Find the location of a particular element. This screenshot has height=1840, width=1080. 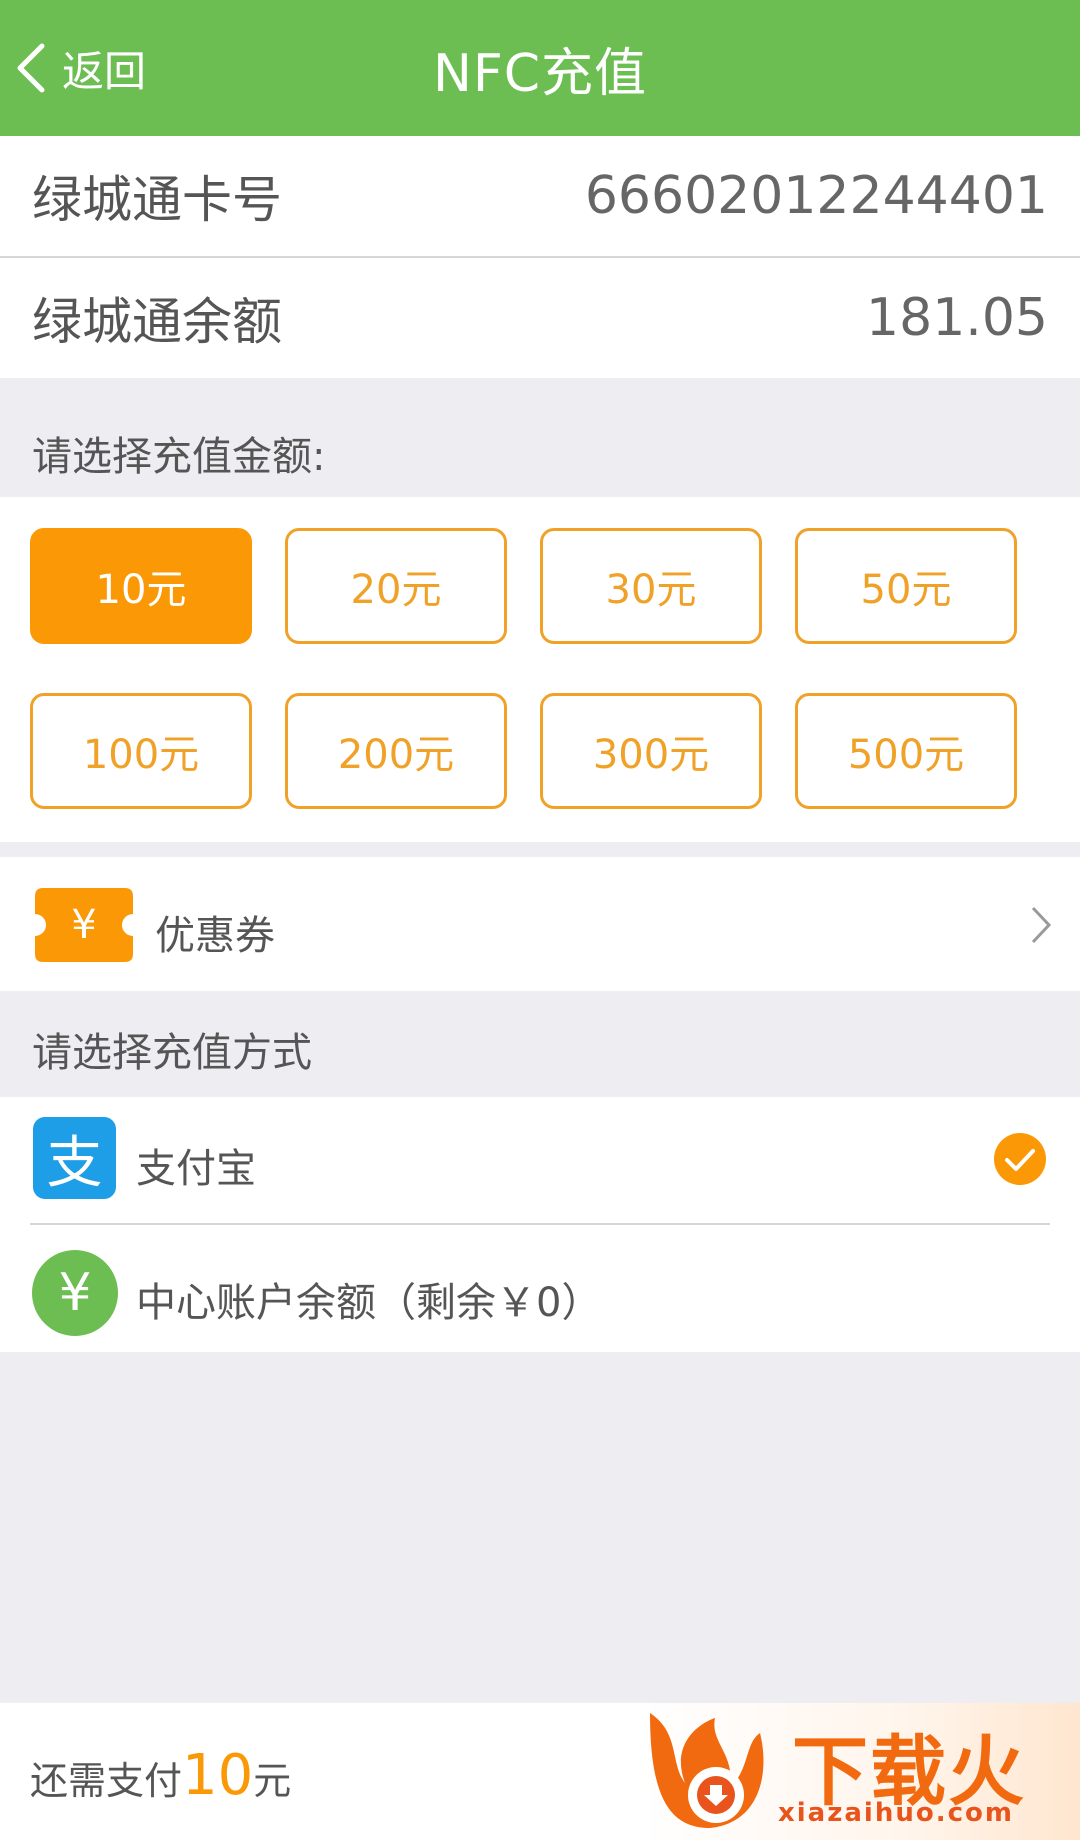

alipay-icon-symbol: 支 is located at coordinates (74, 1163).